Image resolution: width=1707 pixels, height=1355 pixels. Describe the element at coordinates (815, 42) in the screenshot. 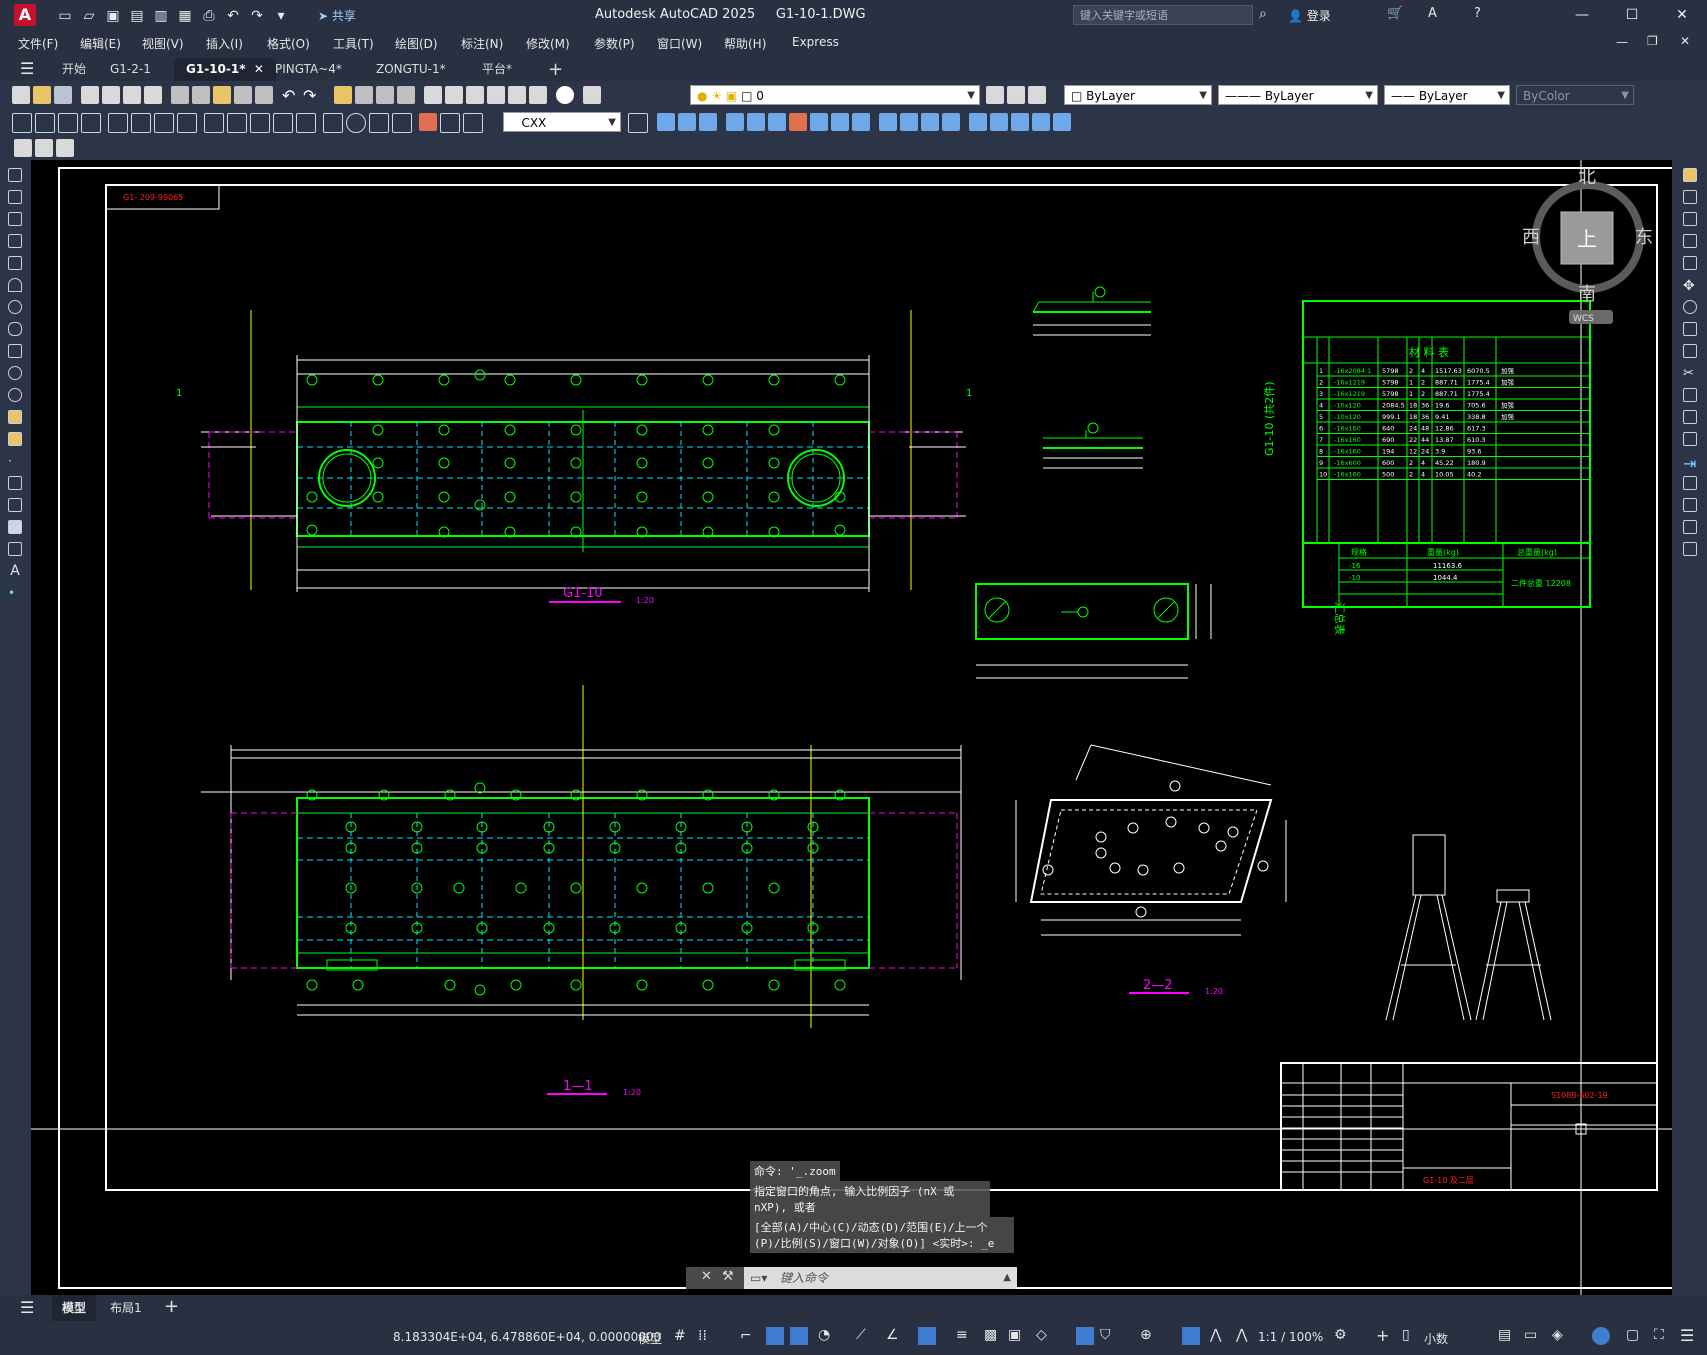

I see `menu-express: Express` at that location.